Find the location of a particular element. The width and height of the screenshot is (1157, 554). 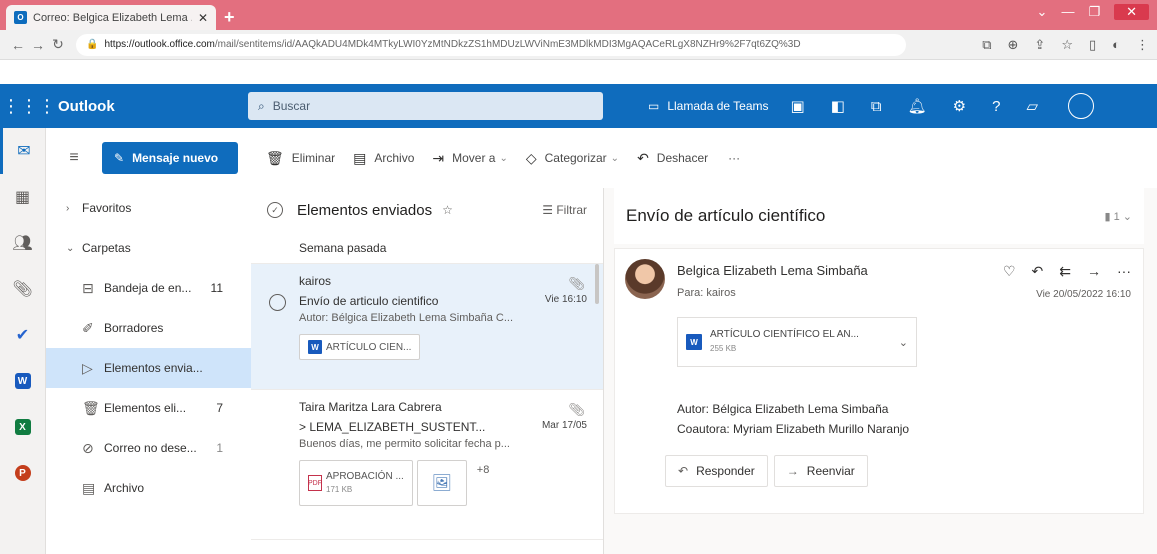

filter-button: ☰ Filtrar is located at coordinates (564, 210).